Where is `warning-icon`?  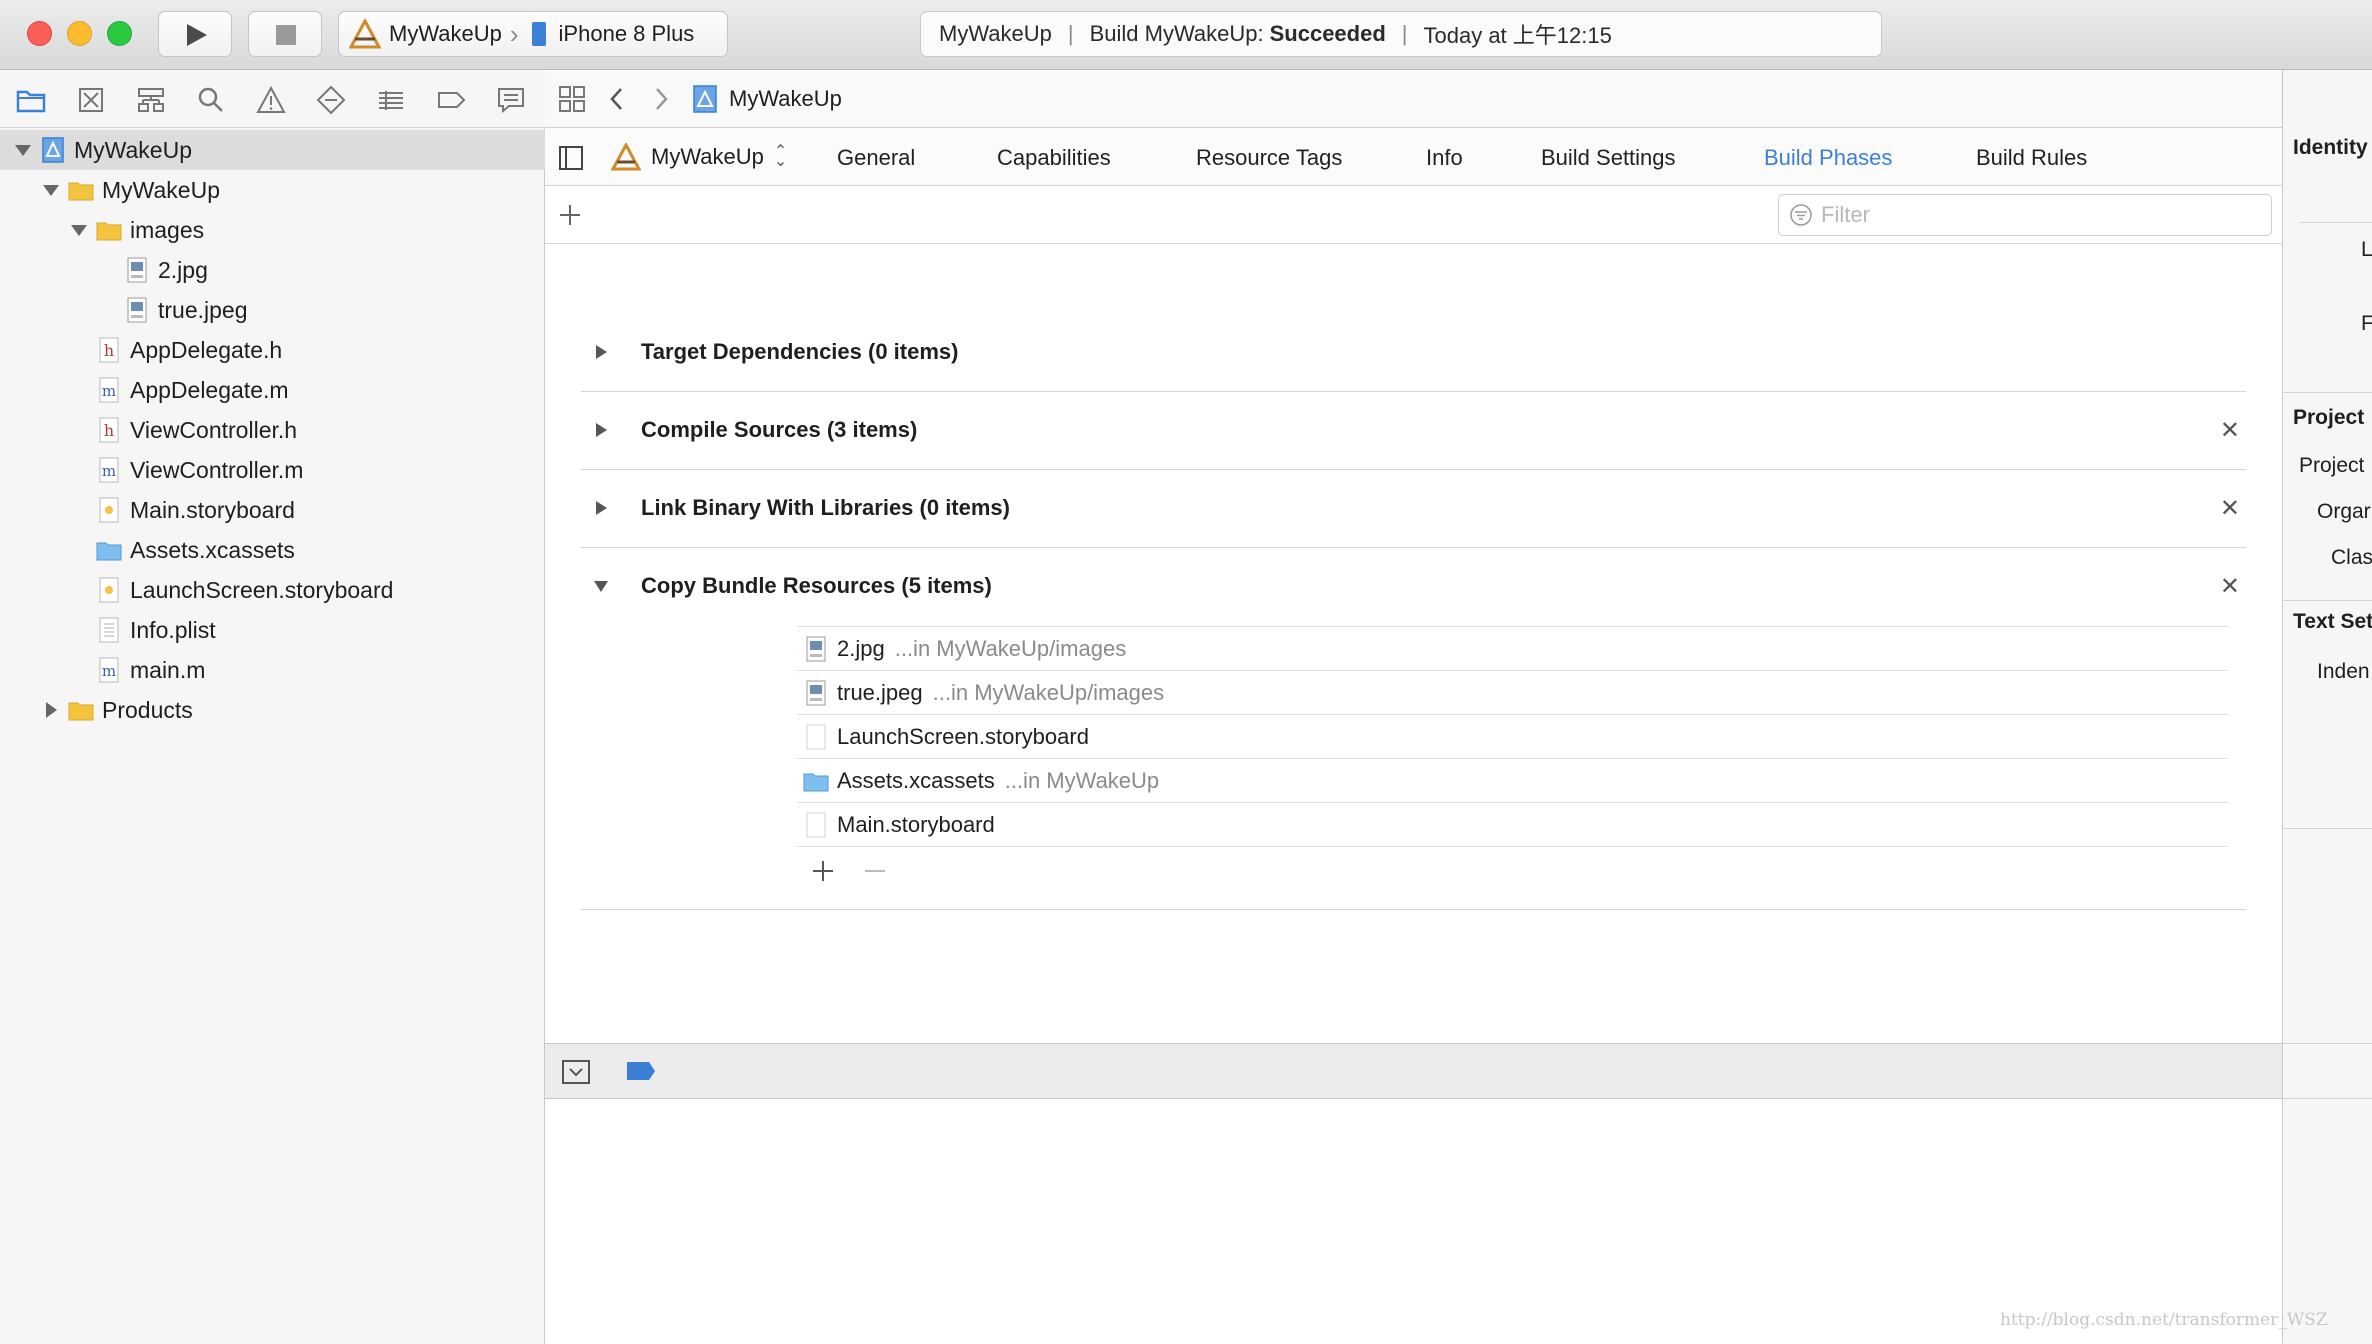
warning-icon is located at coordinates (271, 100).